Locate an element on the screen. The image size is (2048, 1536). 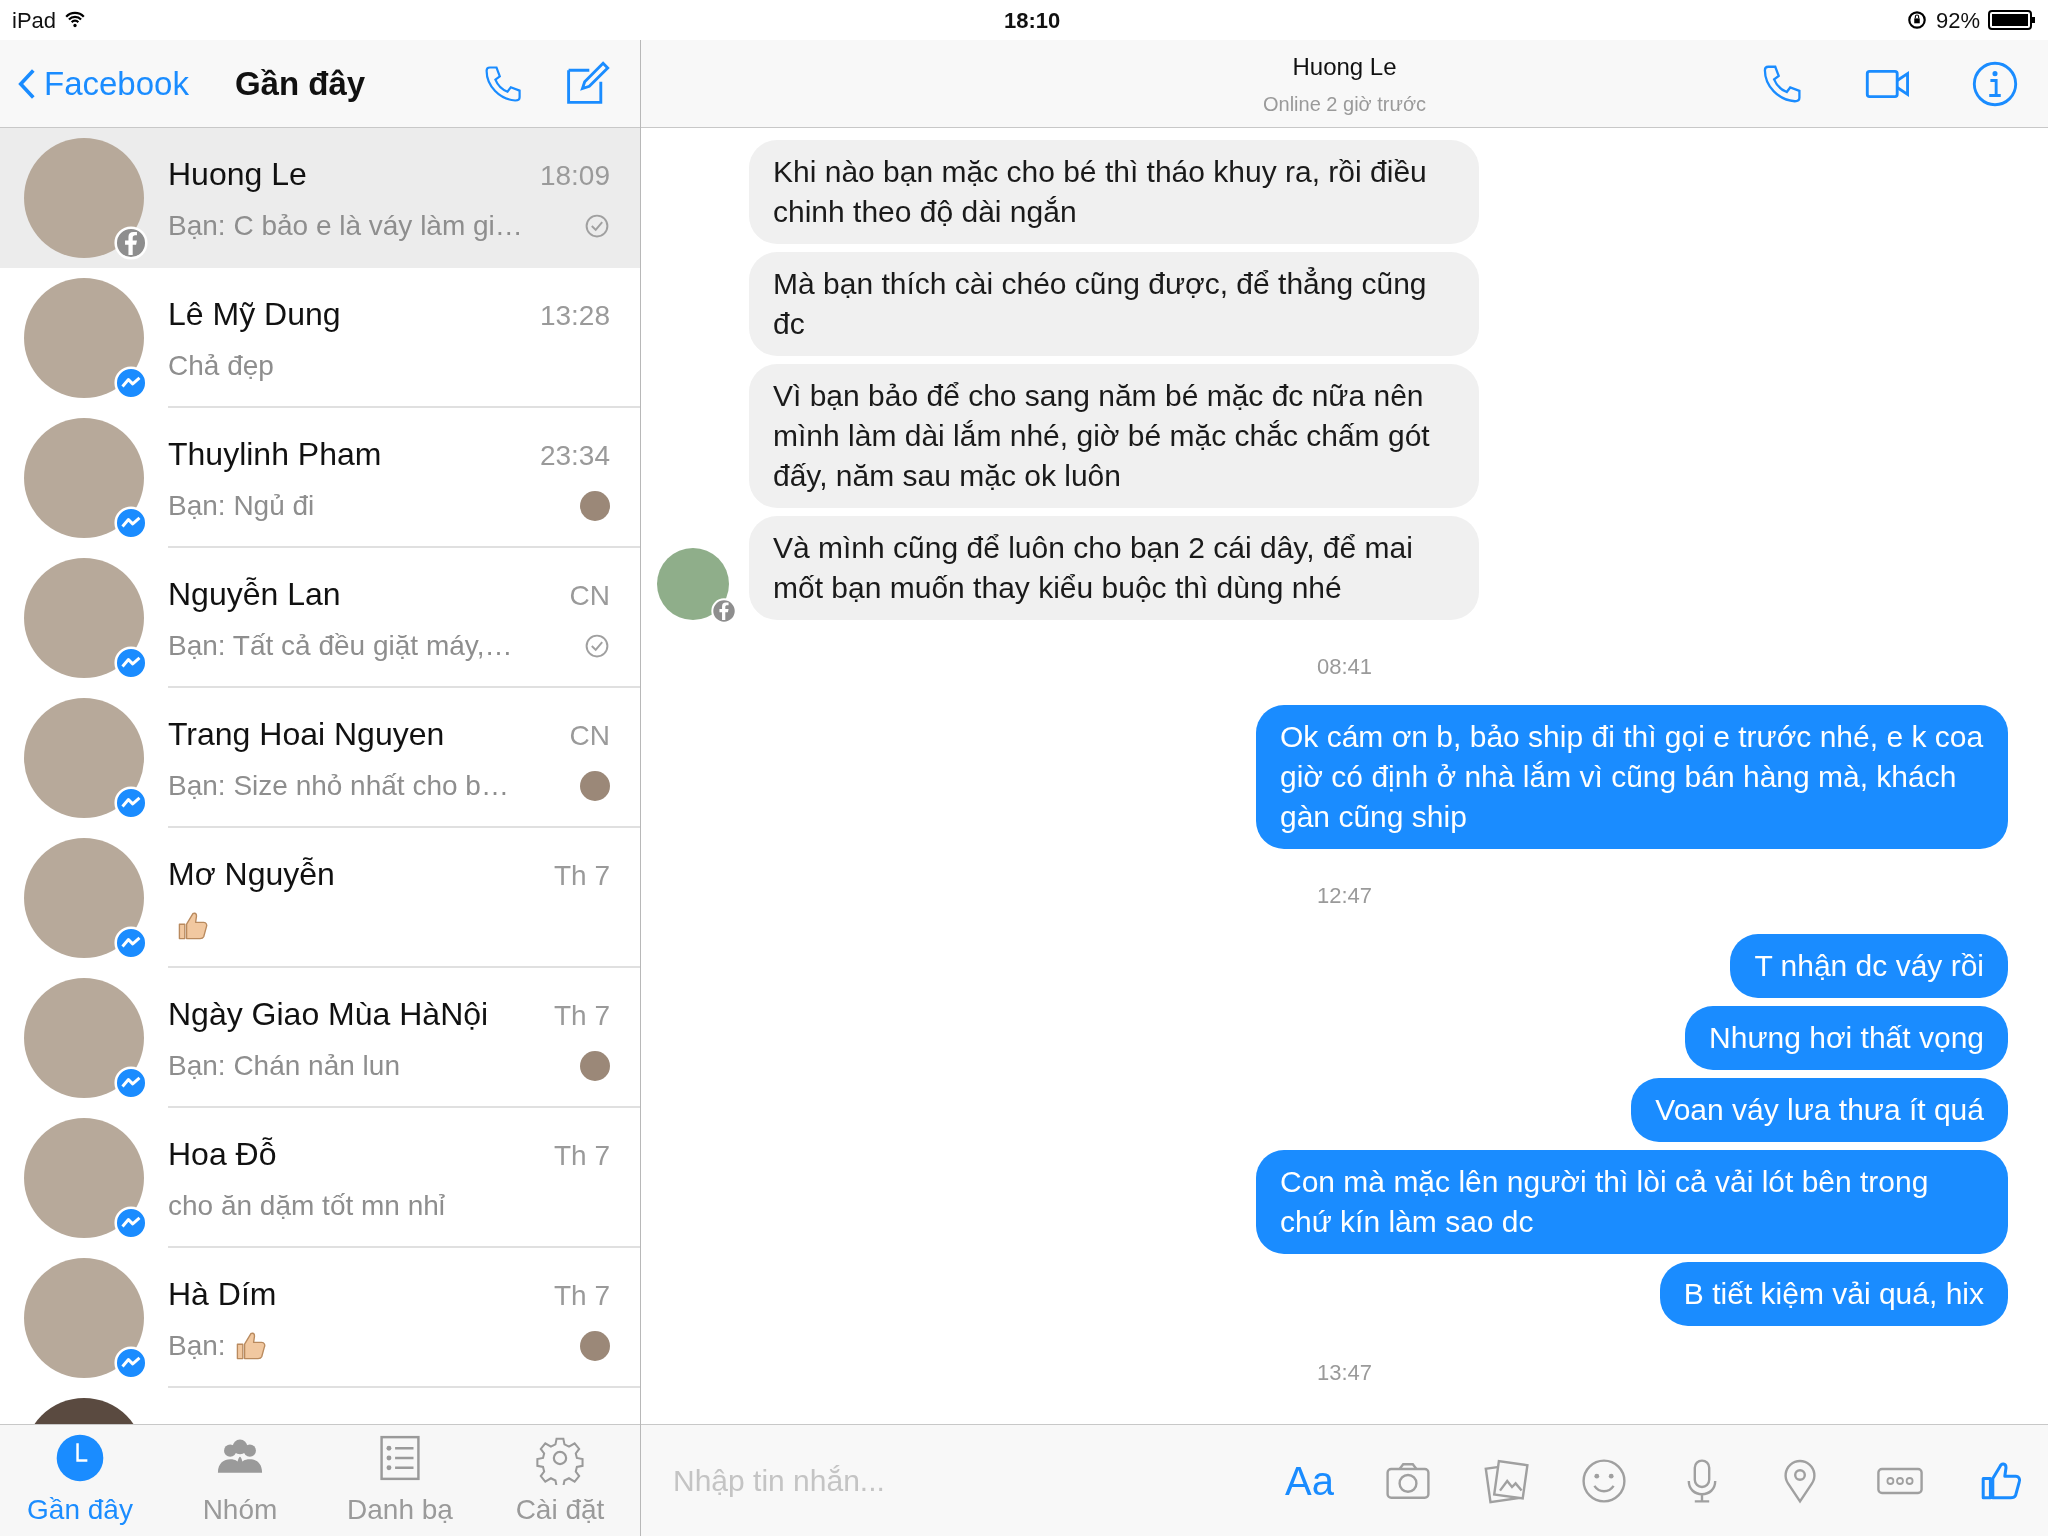
sent-message: B tiết kiệm vải quá, hix is located at coordinates (1833, 1294).